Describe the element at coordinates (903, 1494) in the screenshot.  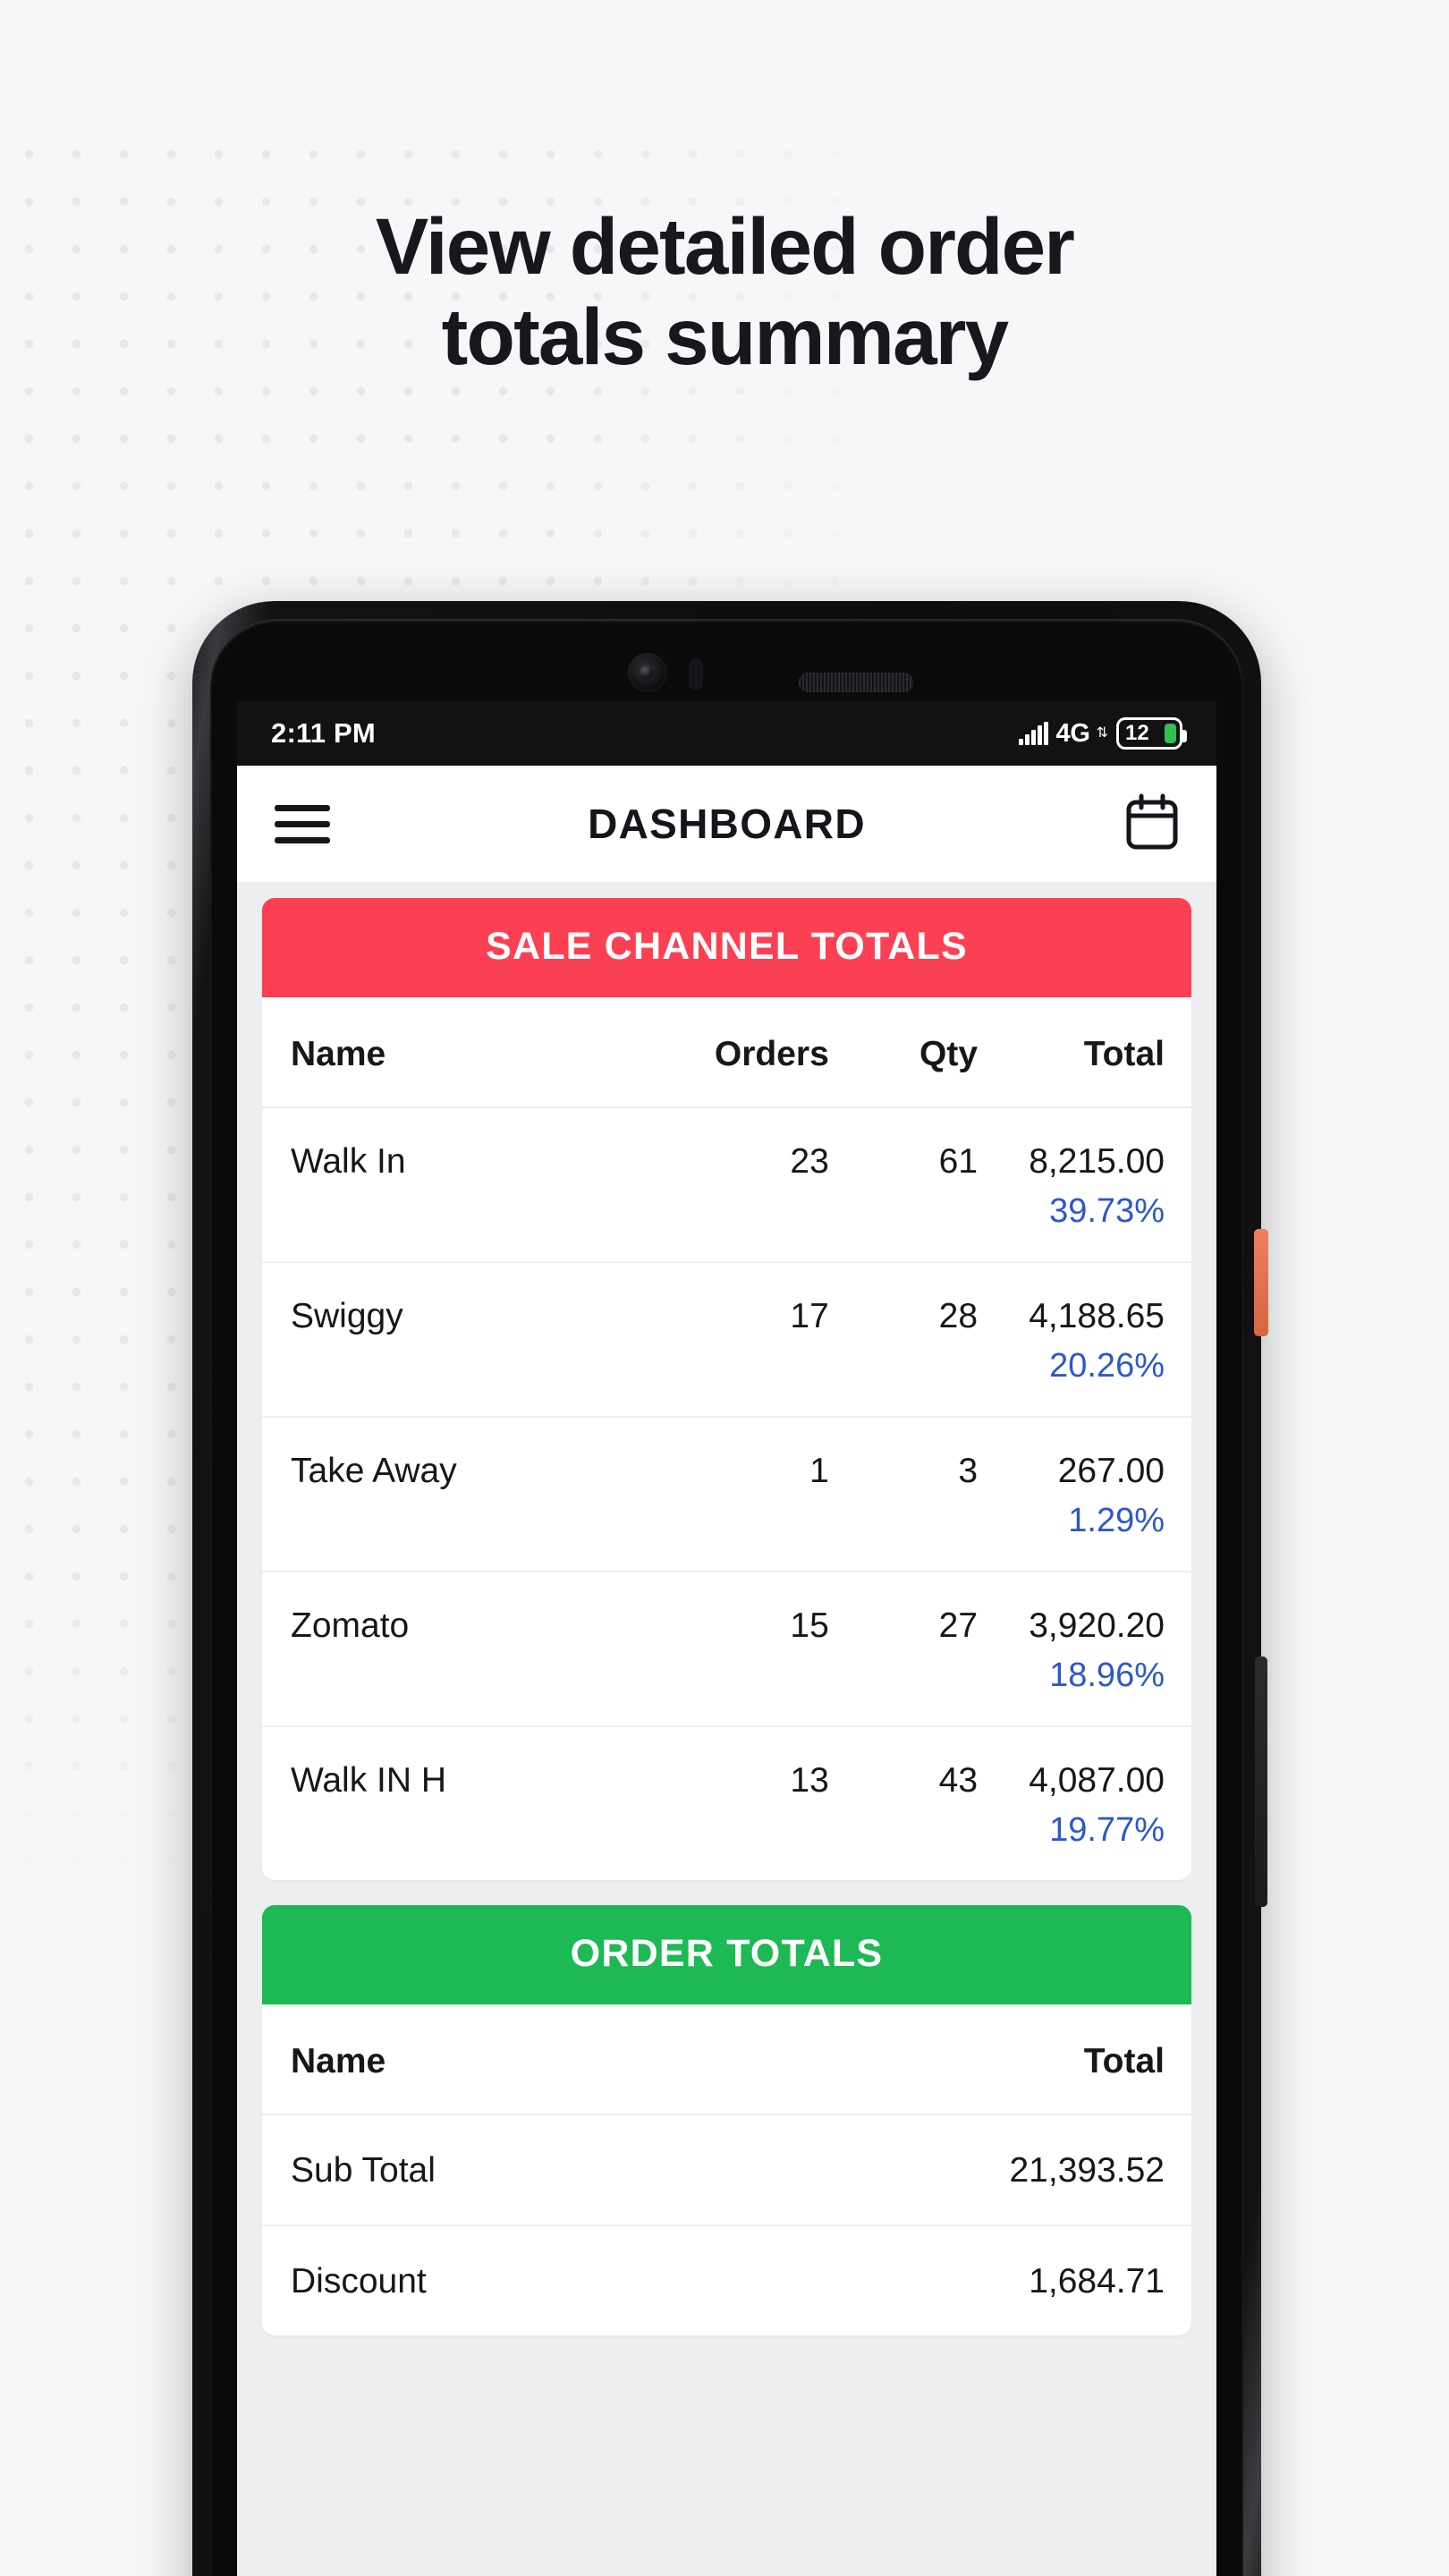
I see `cell-qty: 3` at that location.